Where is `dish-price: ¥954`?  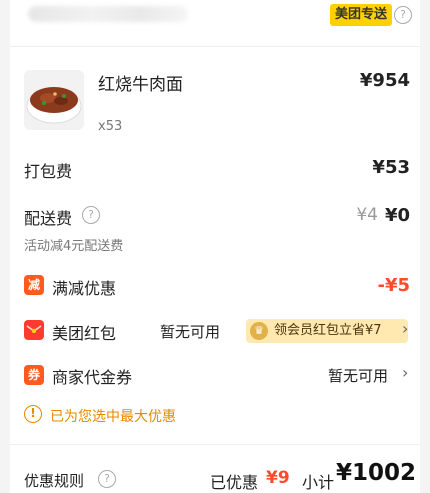
dish-price: ¥954 is located at coordinates (384, 80).